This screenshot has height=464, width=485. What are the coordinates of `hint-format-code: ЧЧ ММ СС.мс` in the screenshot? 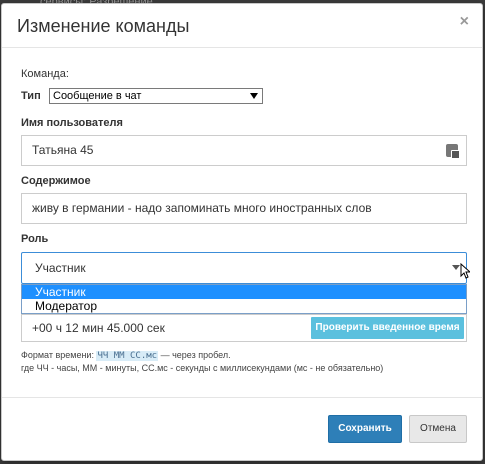 It's located at (127, 356).